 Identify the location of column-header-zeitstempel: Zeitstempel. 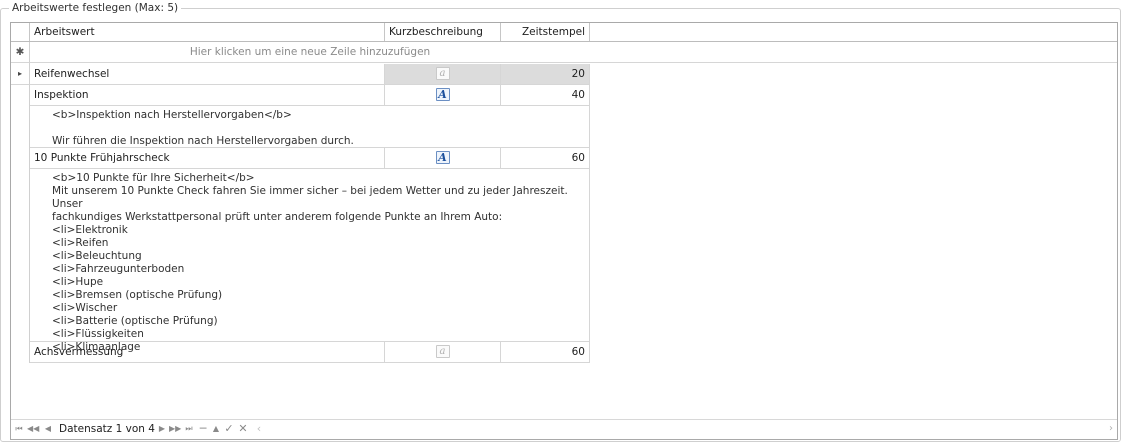
(545, 32).